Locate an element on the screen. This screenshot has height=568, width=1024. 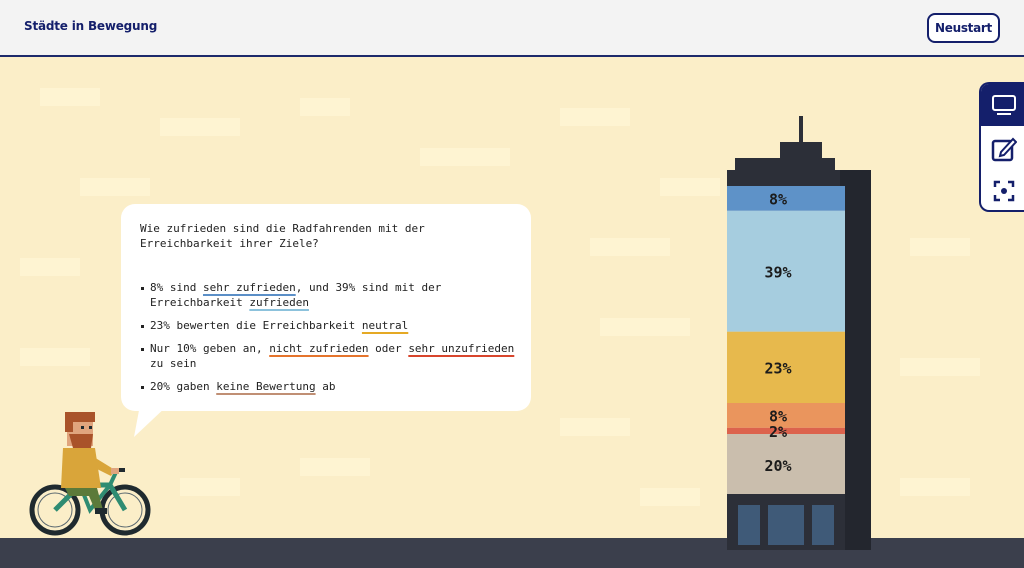
segment-label: 39% is located at coordinates (777, 272).